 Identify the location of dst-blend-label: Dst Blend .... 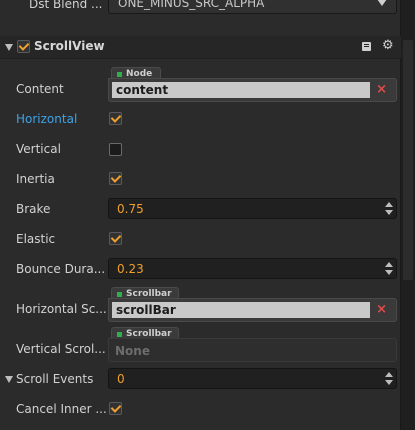
(66, 5).